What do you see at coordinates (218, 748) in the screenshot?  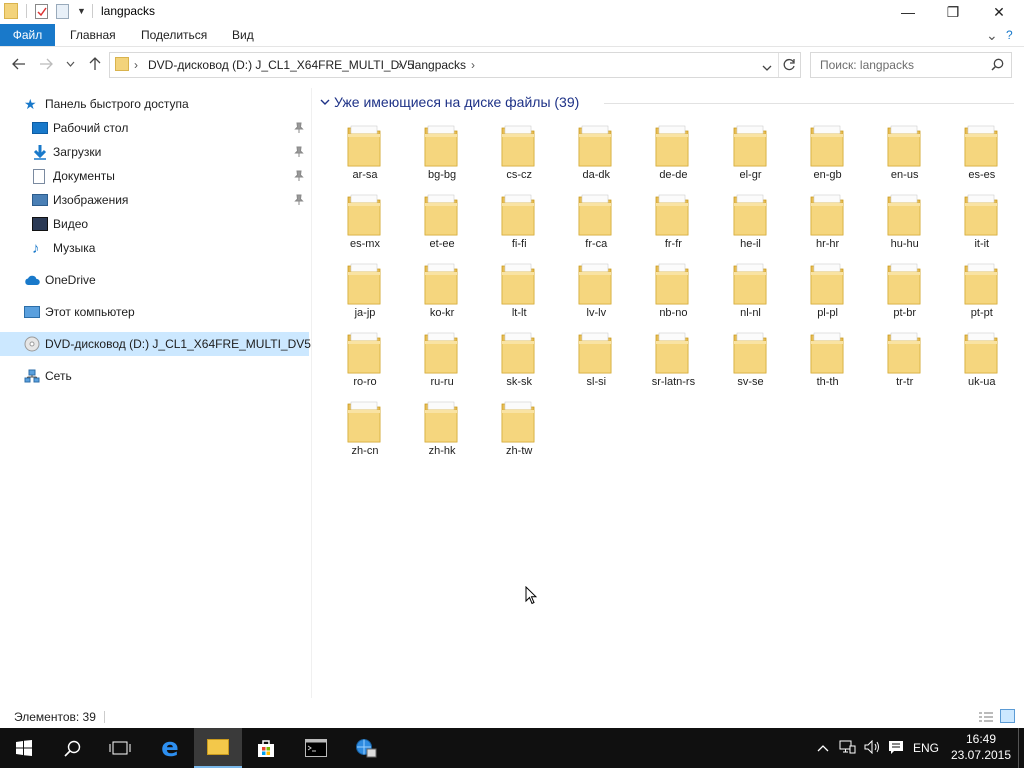 I see `file-explorer-taskbar-button` at bounding box center [218, 748].